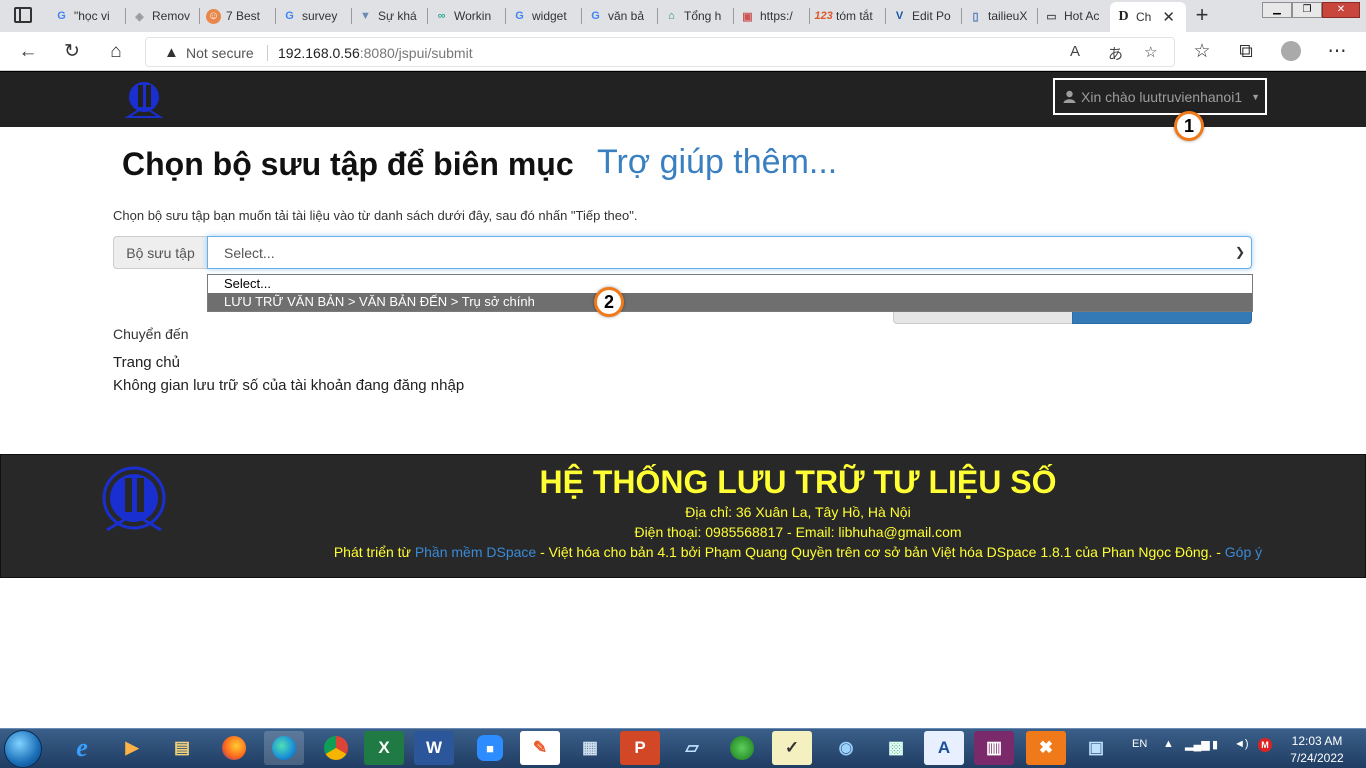 The height and width of the screenshot is (768, 1366). Describe the element at coordinates (238, 16) in the screenshot. I see `browser-tab: ☺ 7 Best` at that location.